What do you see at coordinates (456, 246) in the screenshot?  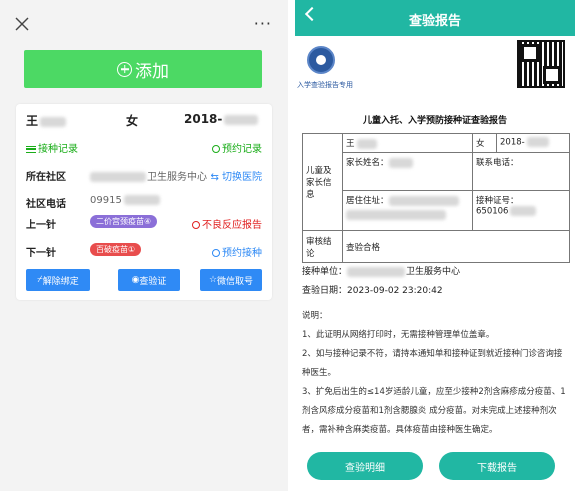 I see `audit-result-cell: 查验合格` at bounding box center [456, 246].